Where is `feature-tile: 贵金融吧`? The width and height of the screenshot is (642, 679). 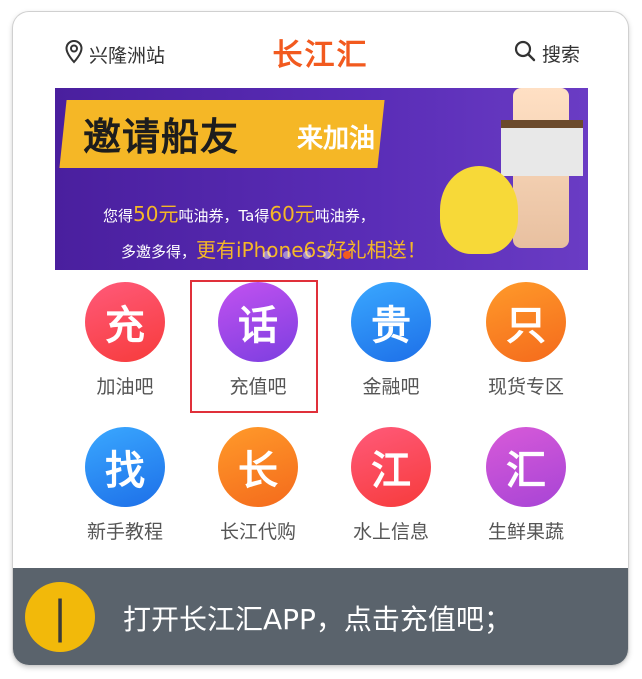 feature-tile: 贵金融吧 is located at coordinates (391, 340).